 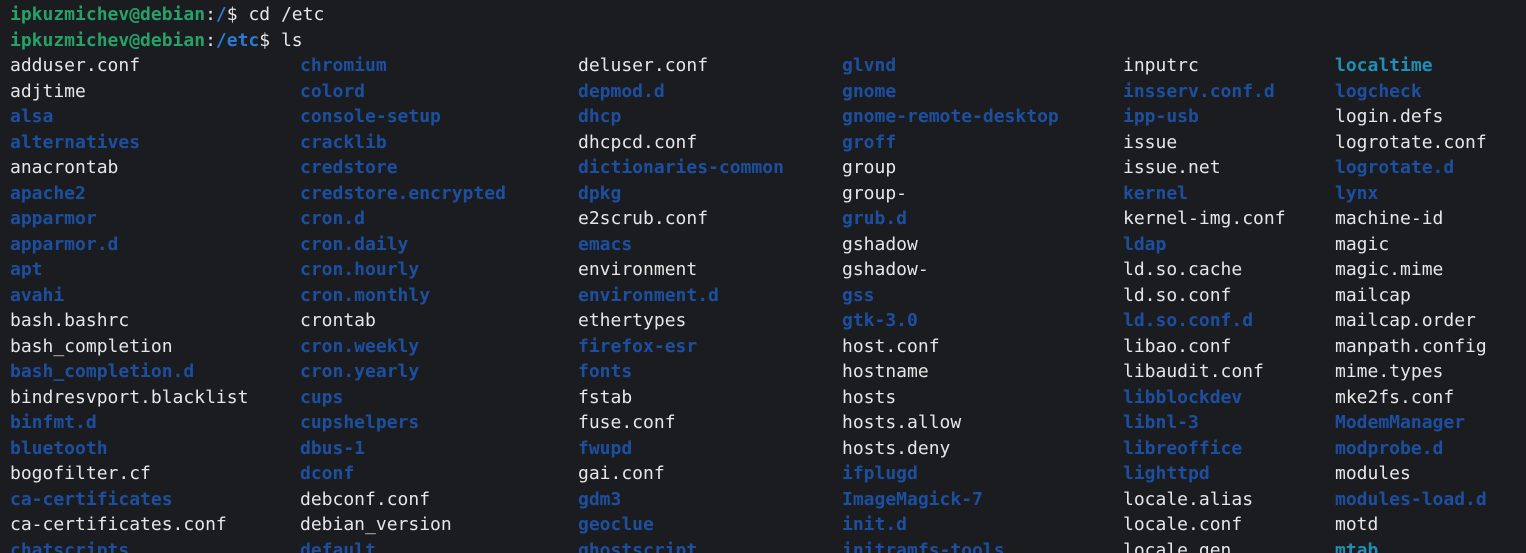 What do you see at coordinates (333, 448) in the screenshot?
I see `directory-entry: dbus-1` at bounding box center [333, 448].